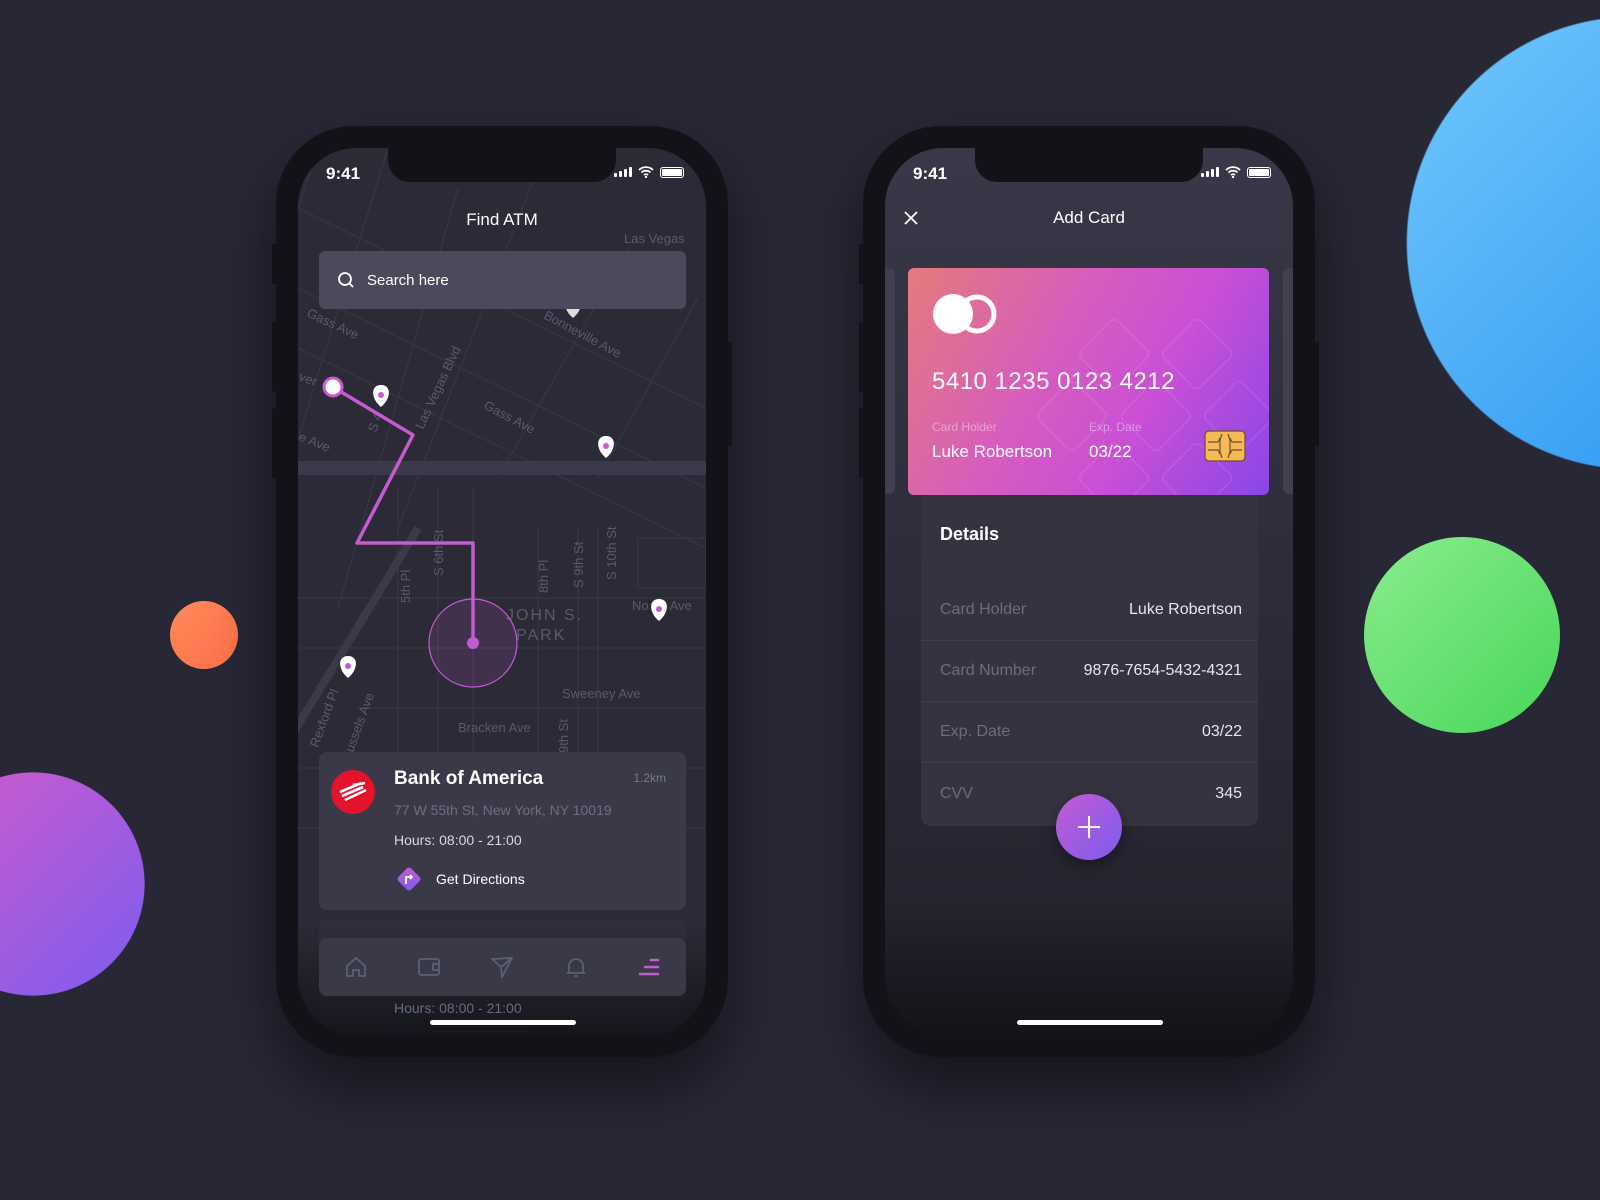 The height and width of the screenshot is (1200, 1600). What do you see at coordinates (405, 586) in the screenshot?
I see `svg-text: 5th Pl` at bounding box center [405, 586].